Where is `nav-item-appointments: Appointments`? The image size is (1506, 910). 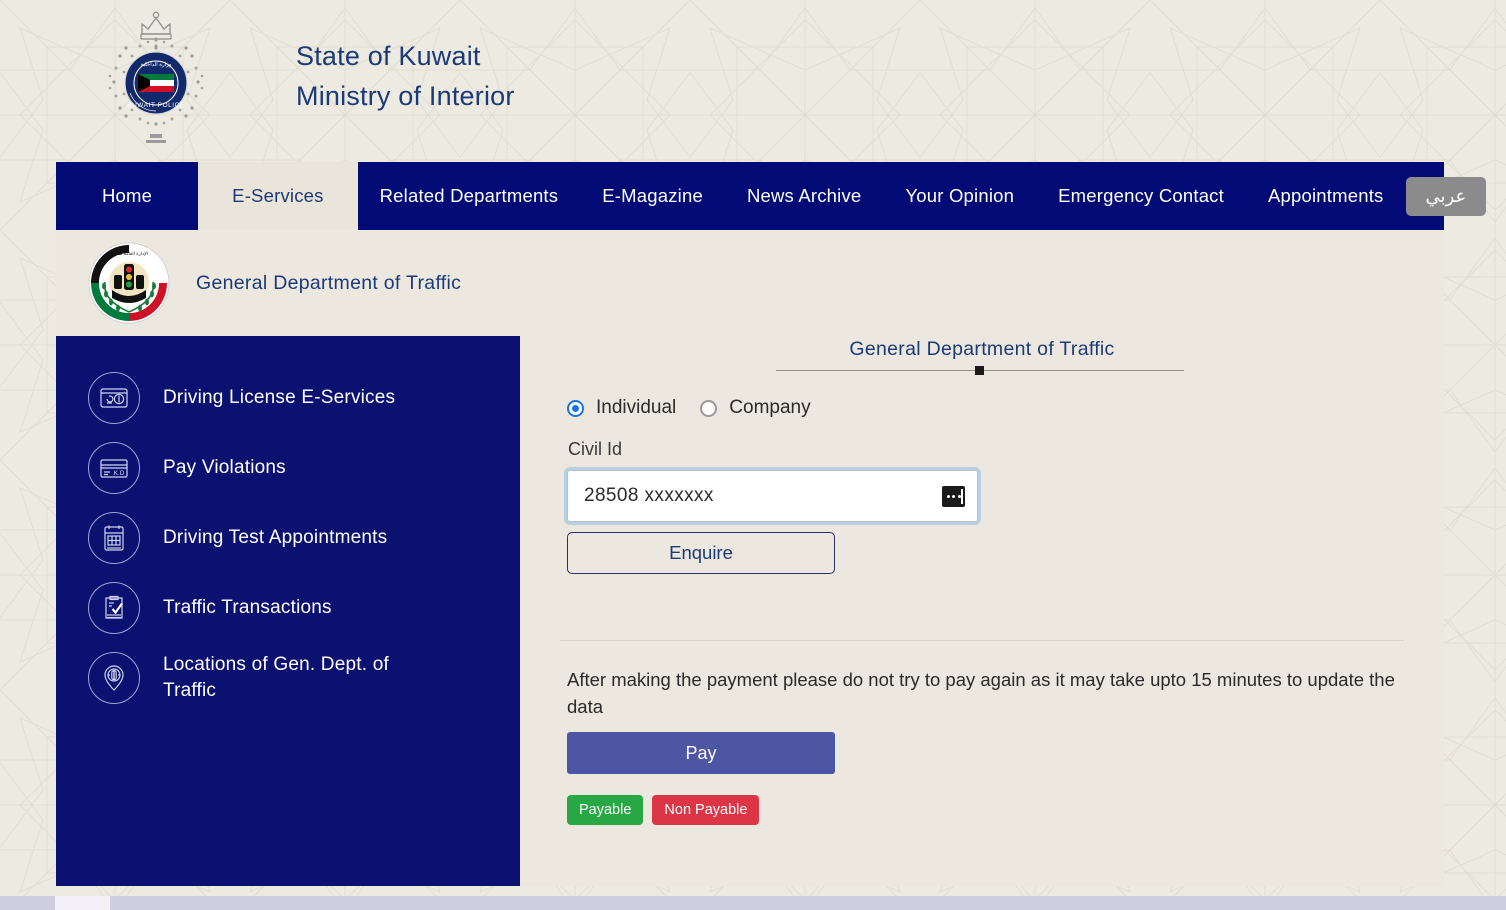 nav-item-appointments: Appointments is located at coordinates (1326, 196).